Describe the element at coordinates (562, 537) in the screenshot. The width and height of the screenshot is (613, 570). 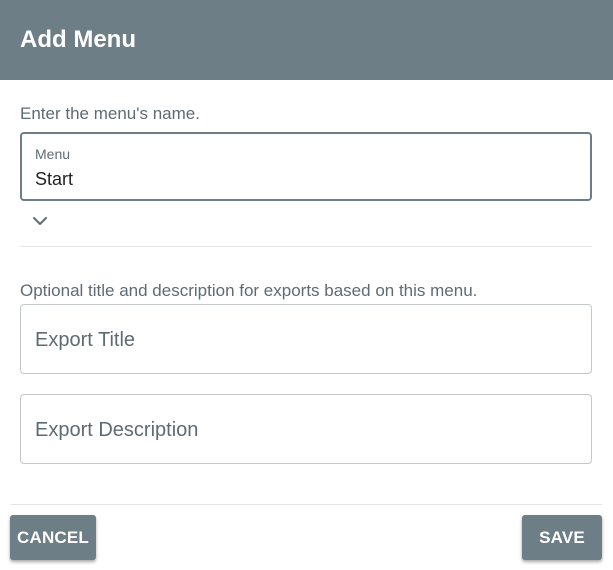
I see `save-button: SAVE` at that location.